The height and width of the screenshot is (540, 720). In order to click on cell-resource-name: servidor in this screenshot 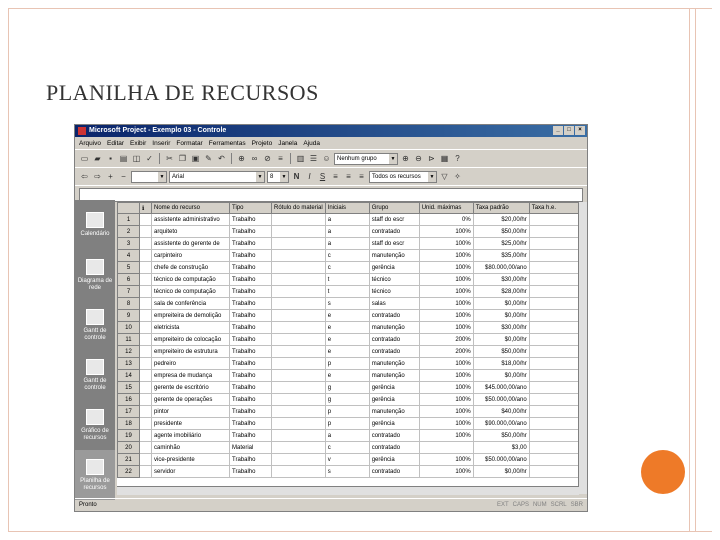, I will do `click(190, 471)`.